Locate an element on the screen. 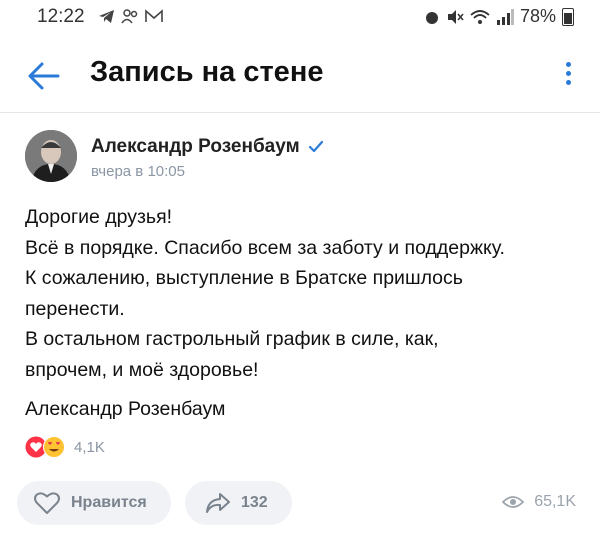  views-count: 65,1K is located at coordinates (555, 501).